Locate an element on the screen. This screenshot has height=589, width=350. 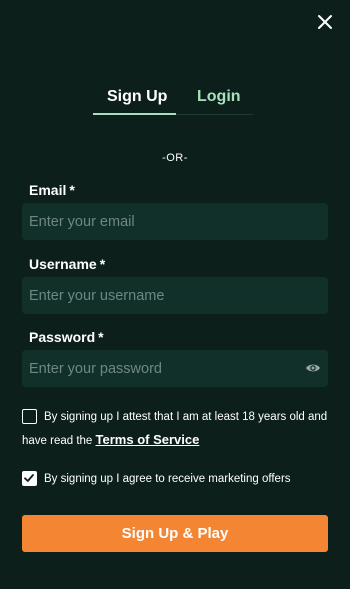
close-icon is located at coordinates (325, 22).